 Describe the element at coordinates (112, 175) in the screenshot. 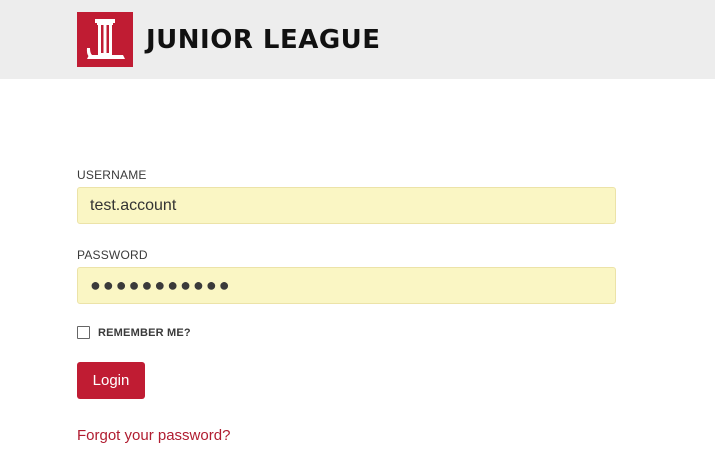

I see `username-label: USERNAME` at that location.